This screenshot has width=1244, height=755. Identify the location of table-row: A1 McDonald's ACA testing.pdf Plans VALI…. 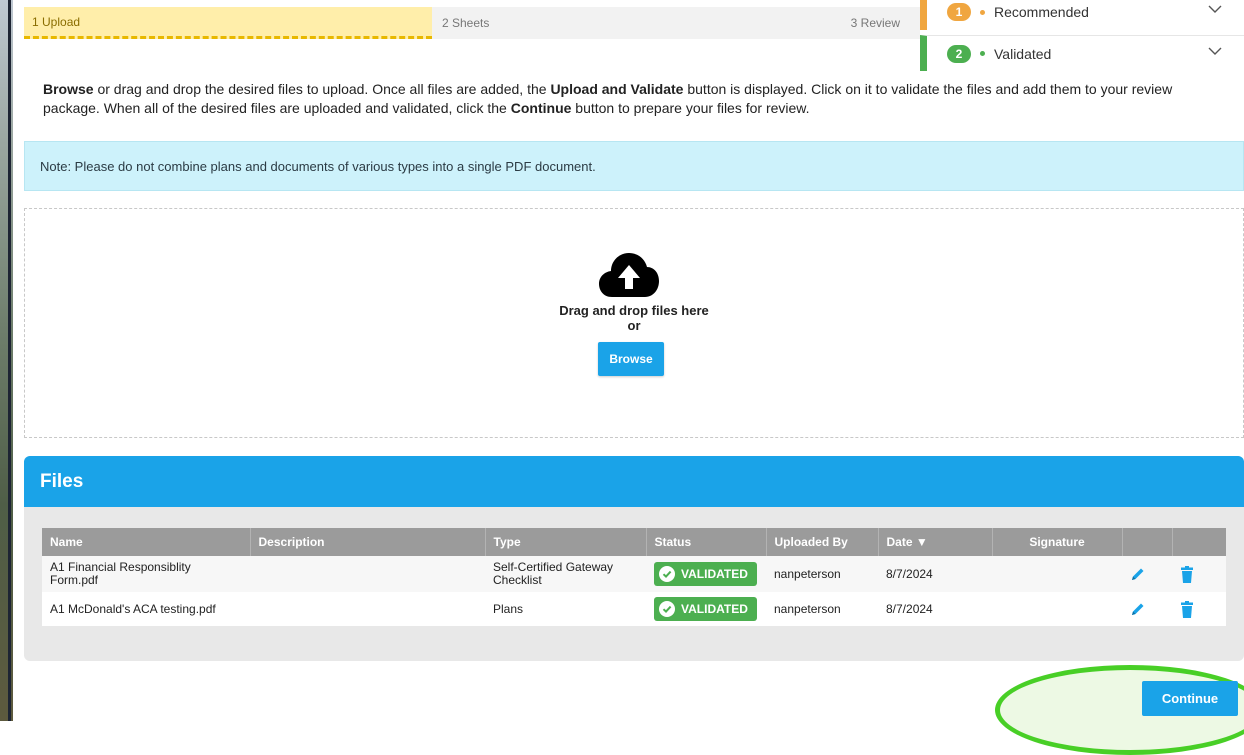
(634, 609).